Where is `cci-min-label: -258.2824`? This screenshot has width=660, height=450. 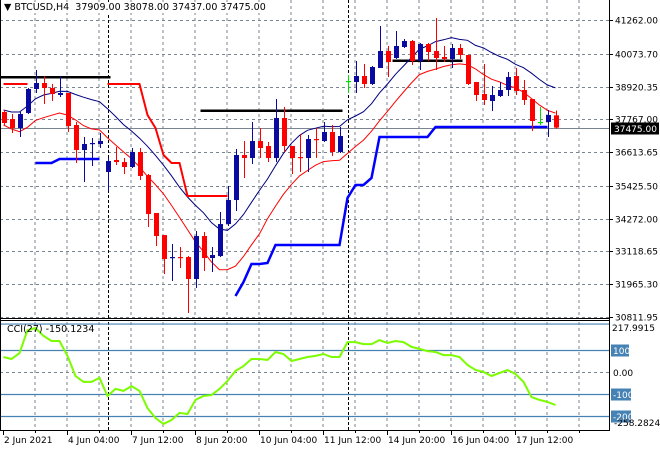 cci-min-label: -258.2824 is located at coordinates (637, 424).